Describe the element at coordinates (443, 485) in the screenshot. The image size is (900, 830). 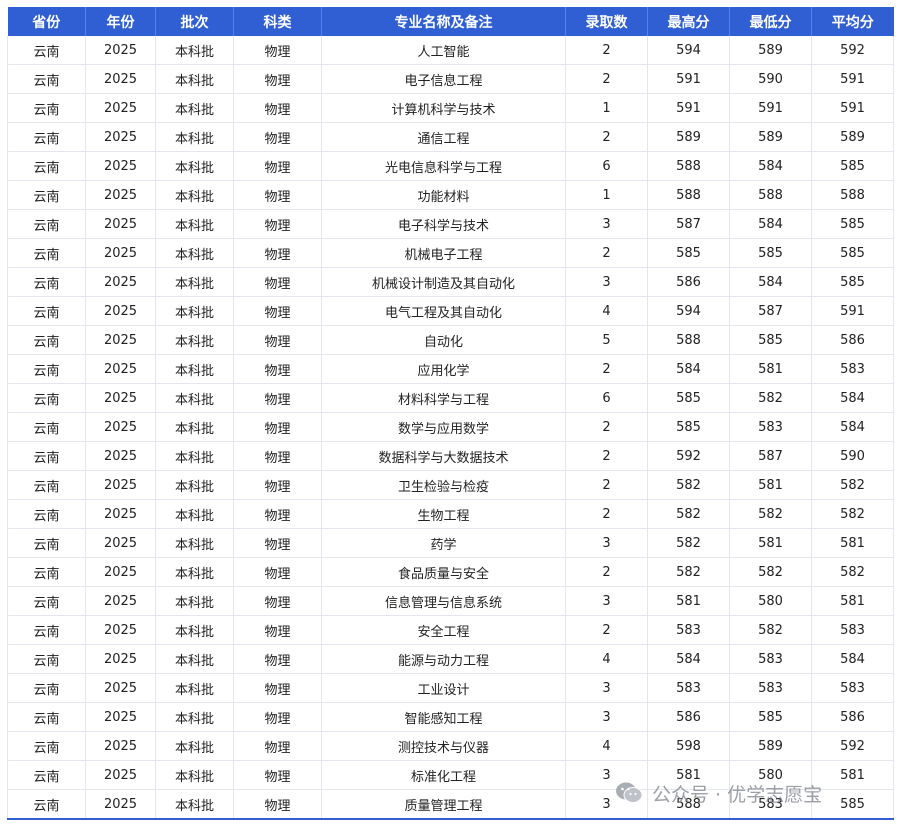
I see `table-cell: 卫生检验与检疫` at that location.